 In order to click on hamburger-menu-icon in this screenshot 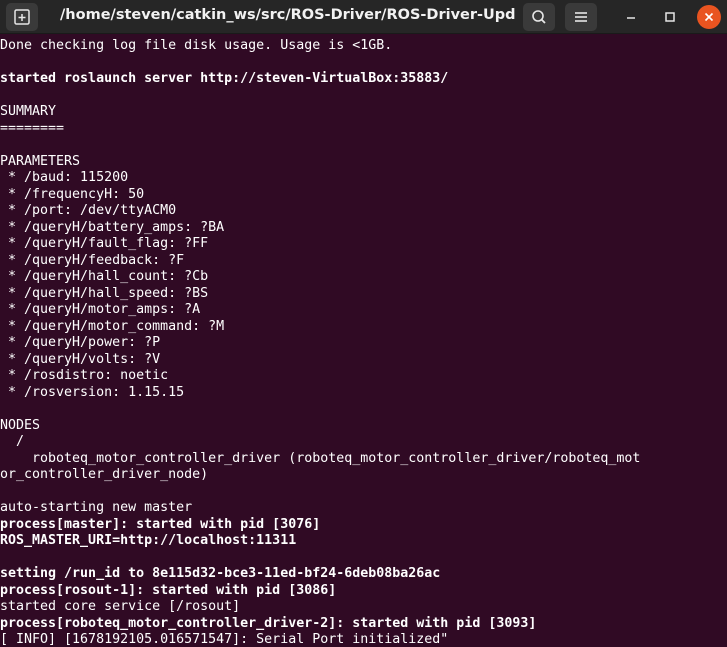, I will do `click(581, 17)`.